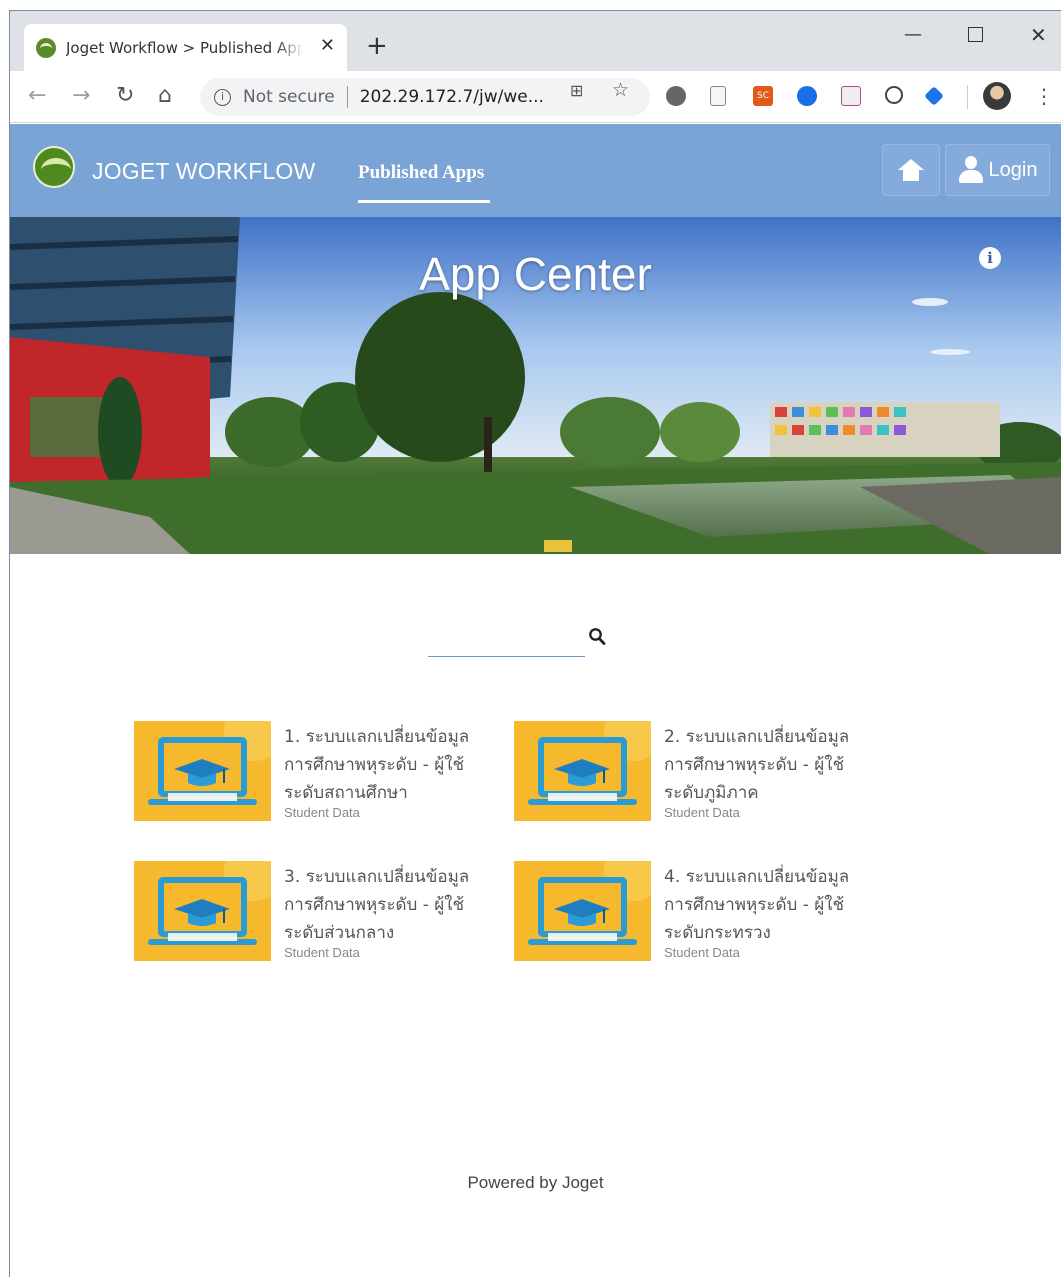  Describe the element at coordinates (718, 96) in the screenshot. I see `extension-document-icon` at that location.